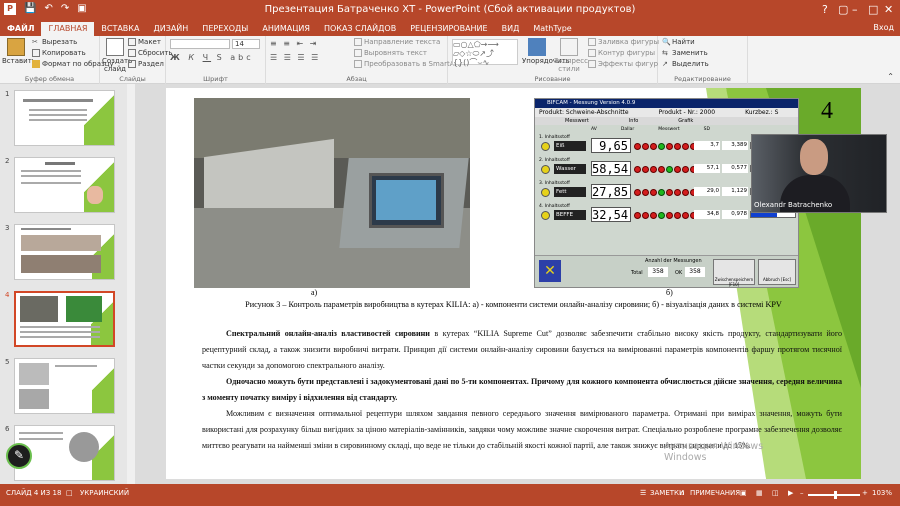 This screenshot has height=506, width=900. I want to click on shape-effects-button: Эффекты фигур, so click(623, 64).